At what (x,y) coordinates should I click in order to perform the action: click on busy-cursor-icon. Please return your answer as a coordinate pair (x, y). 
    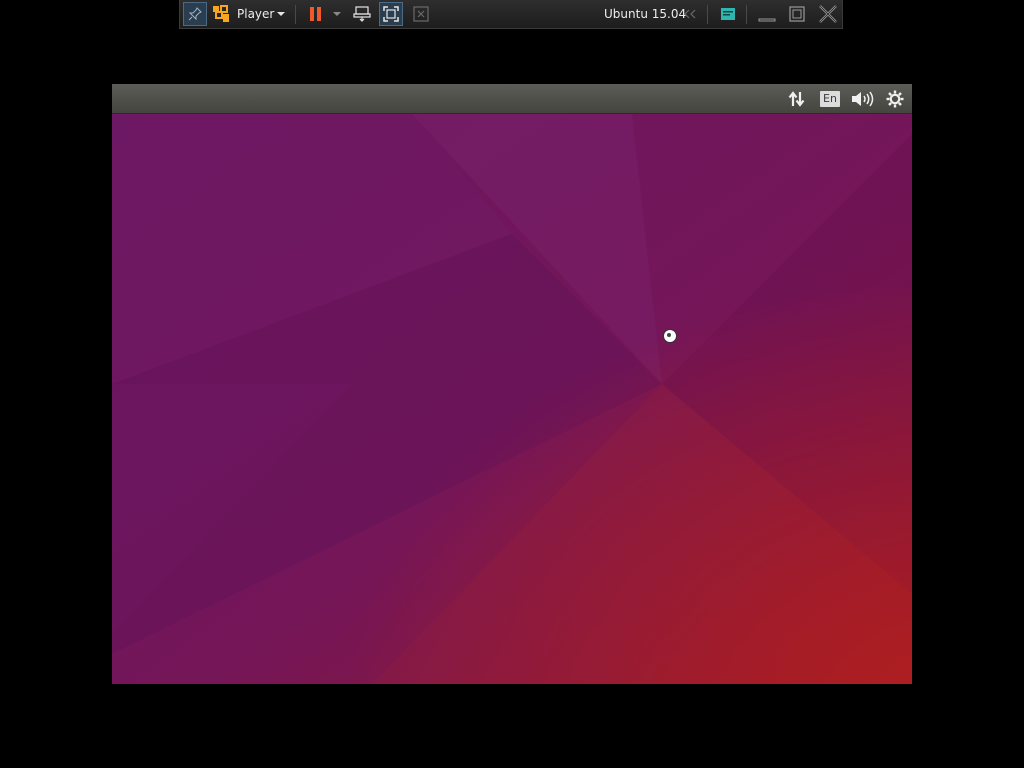
    Looking at the image, I should click on (670, 336).